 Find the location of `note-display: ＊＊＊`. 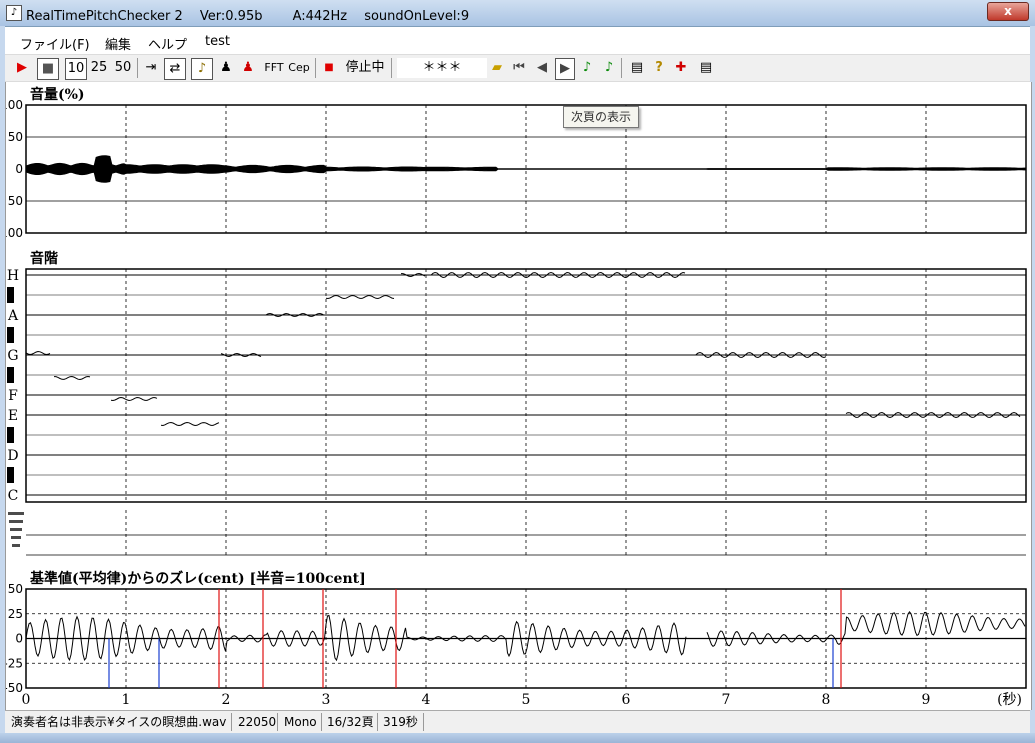

note-display: ＊＊＊ is located at coordinates (442, 68).